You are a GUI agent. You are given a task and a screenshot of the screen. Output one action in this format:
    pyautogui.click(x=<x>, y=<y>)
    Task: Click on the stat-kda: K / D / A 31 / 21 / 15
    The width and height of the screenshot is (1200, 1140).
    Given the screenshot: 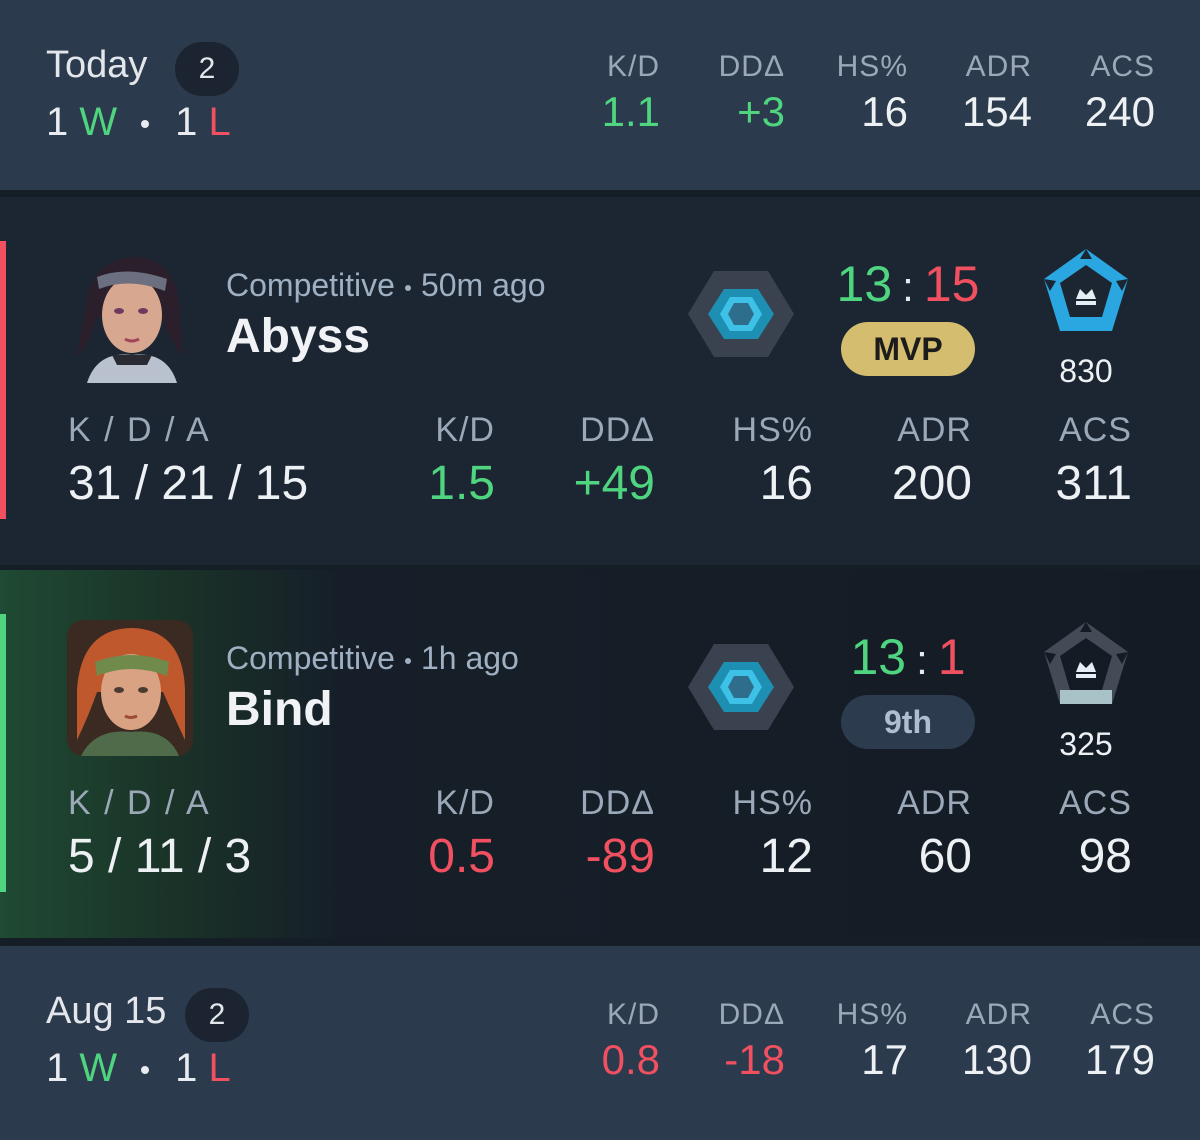 What is the action you would take?
    pyautogui.click(x=188, y=461)
    